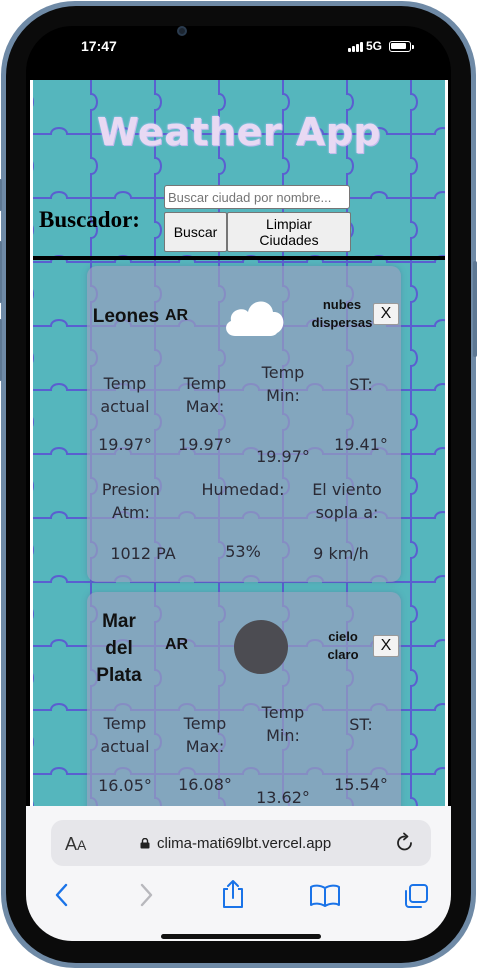  I want to click on volume-up-button, so click(1, 272).